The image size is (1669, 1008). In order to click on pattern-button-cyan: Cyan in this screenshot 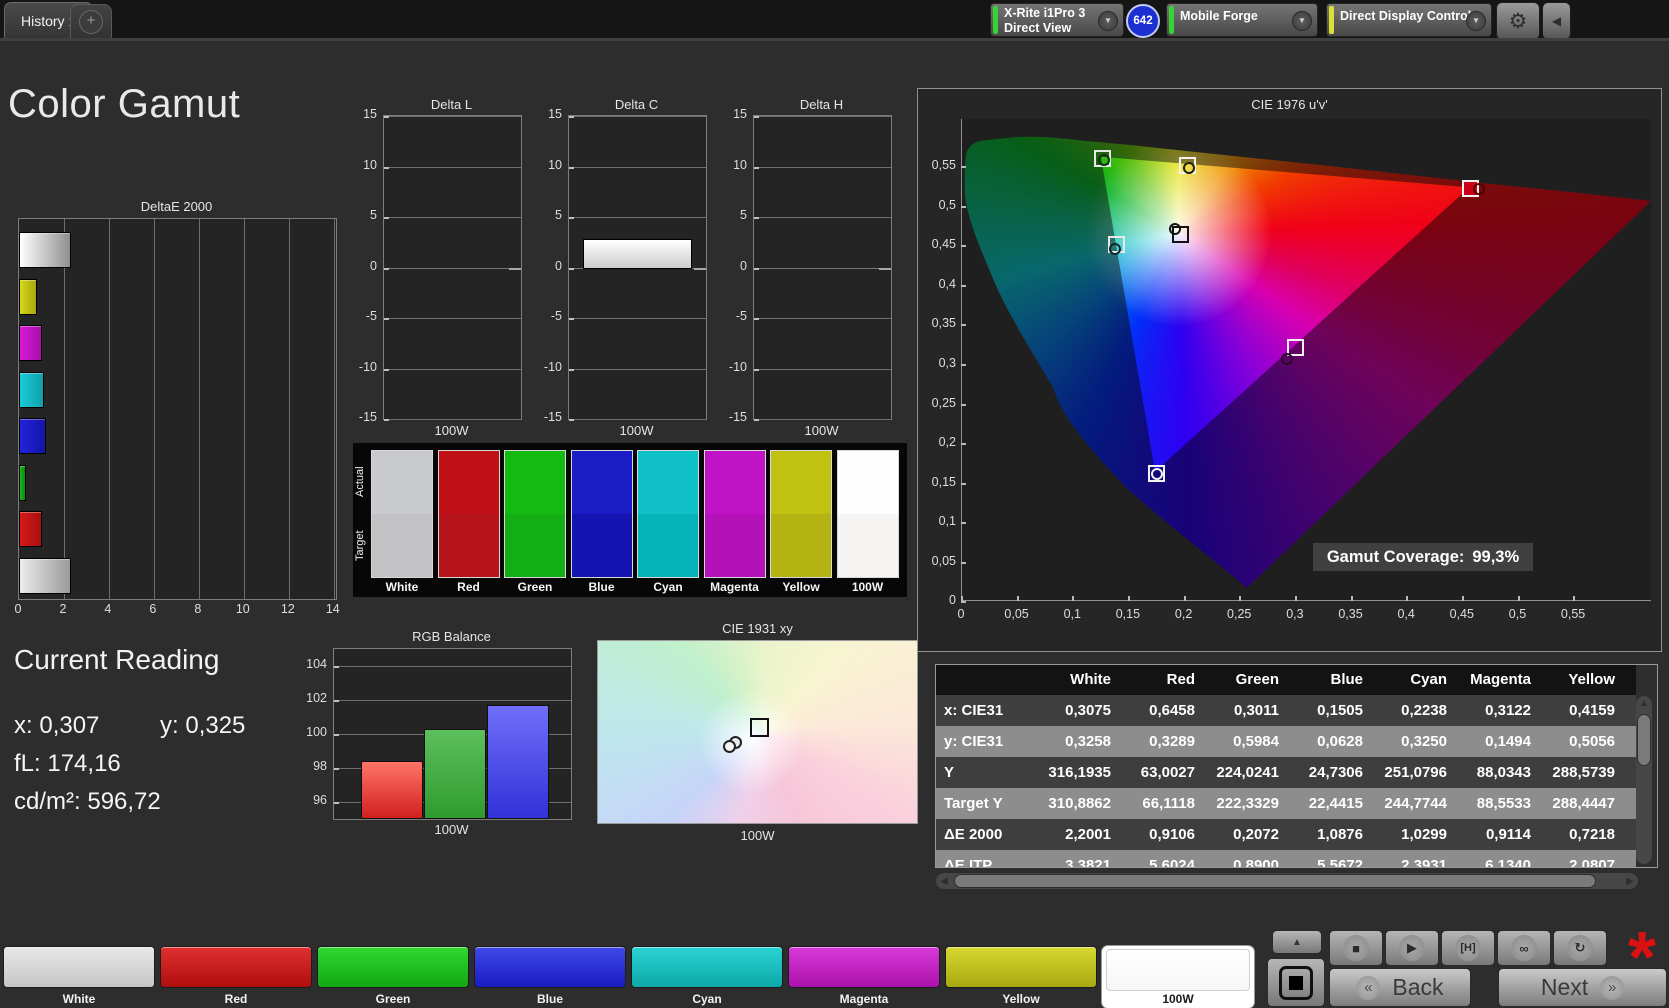, I will do `click(707, 977)`.